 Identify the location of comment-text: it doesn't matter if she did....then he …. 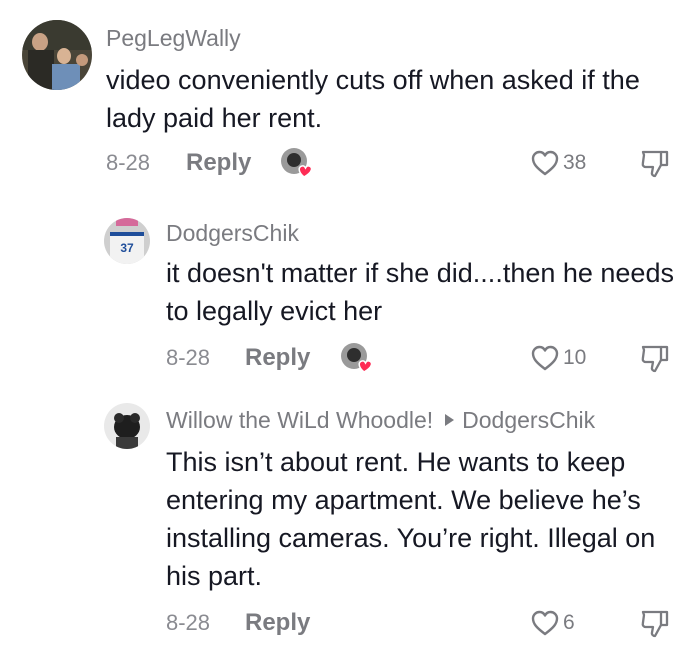
(420, 292).